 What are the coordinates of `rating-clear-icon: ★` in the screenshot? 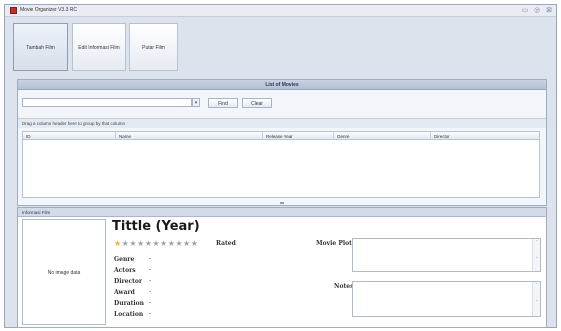 It's located at (118, 243).